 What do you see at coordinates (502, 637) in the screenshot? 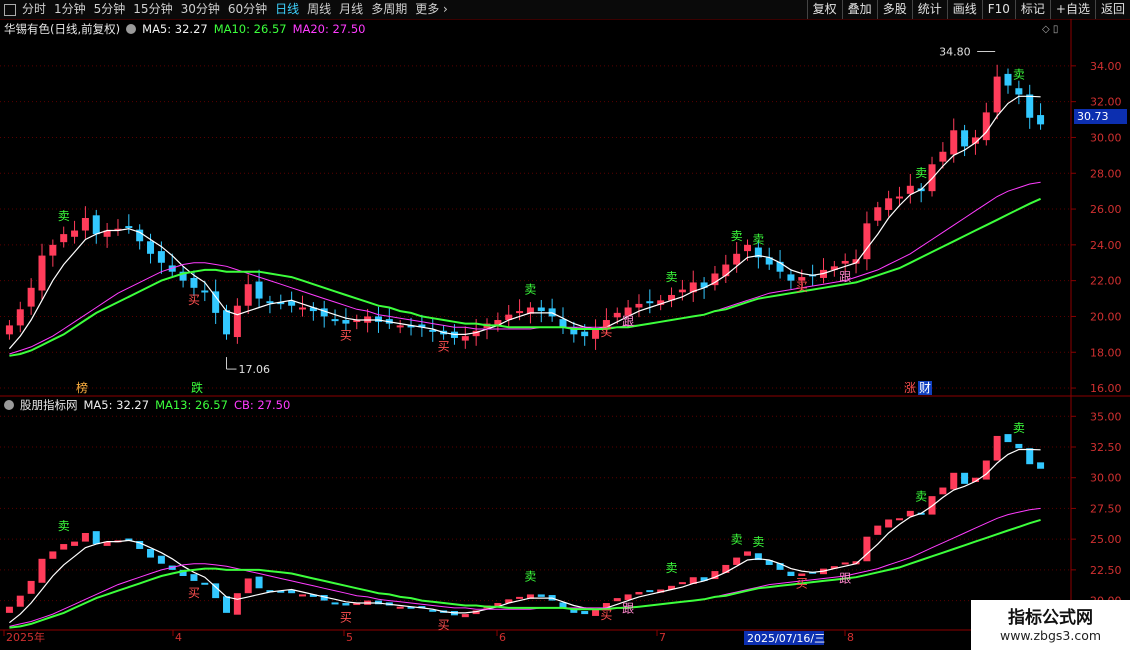
I see `x-label-3: 6` at bounding box center [502, 637].